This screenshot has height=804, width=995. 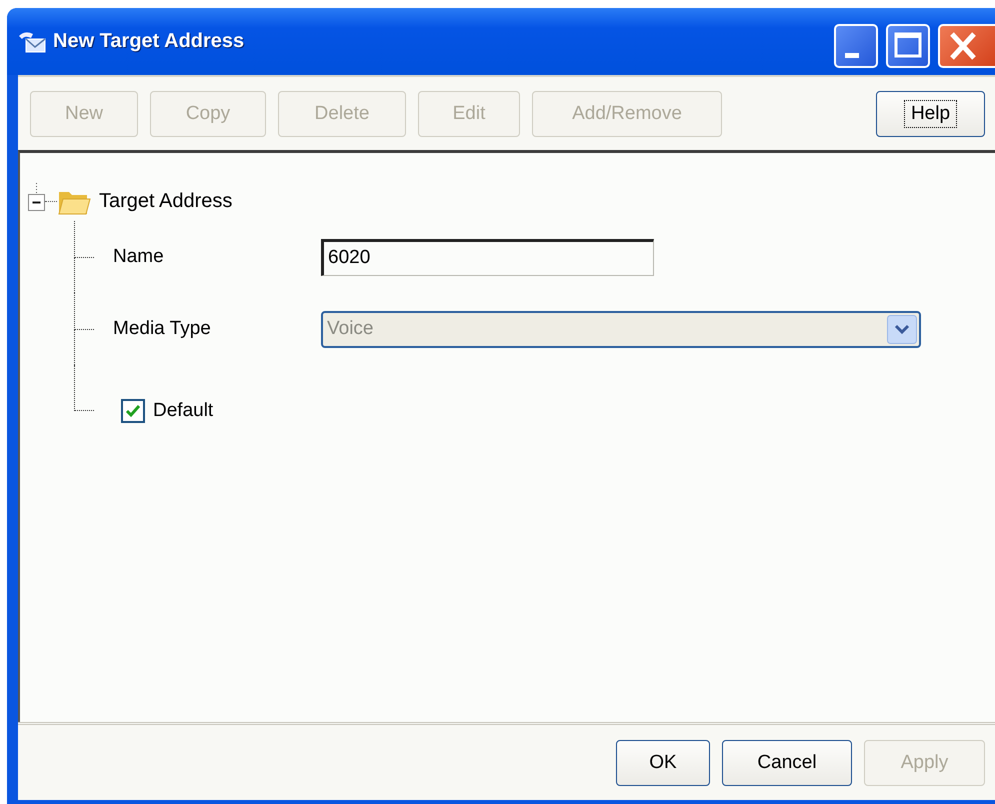 What do you see at coordinates (32, 42) in the screenshot?
I see `phone-envelope-icon` at bounding box center [32, 42].